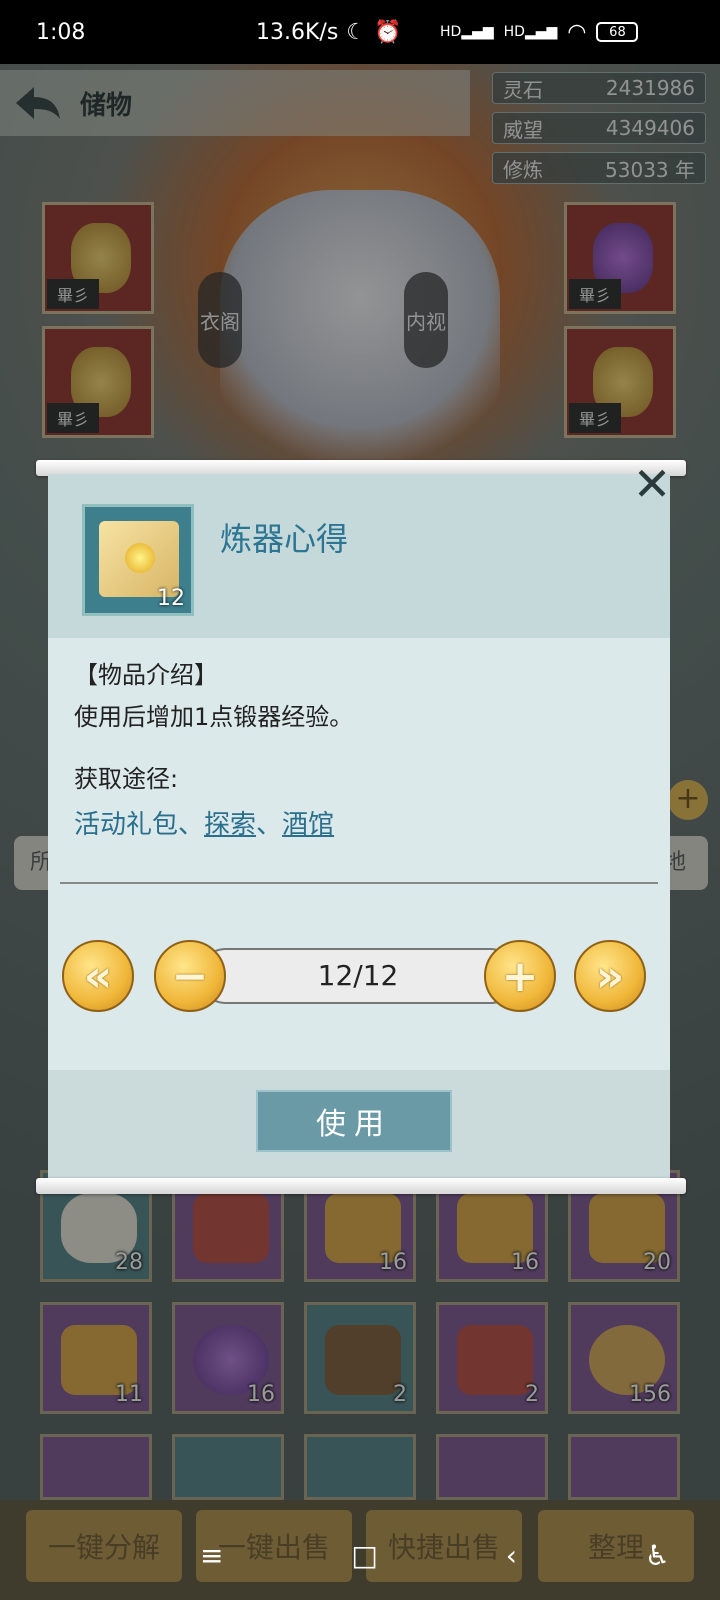 This screenshot has height=1600, width=720. I want to click on status-bar: 1:08 13.6K/s ☾ ⏰ HD▂▄▆ HD▂▄▆ ◠ 68, so click(360, 32).